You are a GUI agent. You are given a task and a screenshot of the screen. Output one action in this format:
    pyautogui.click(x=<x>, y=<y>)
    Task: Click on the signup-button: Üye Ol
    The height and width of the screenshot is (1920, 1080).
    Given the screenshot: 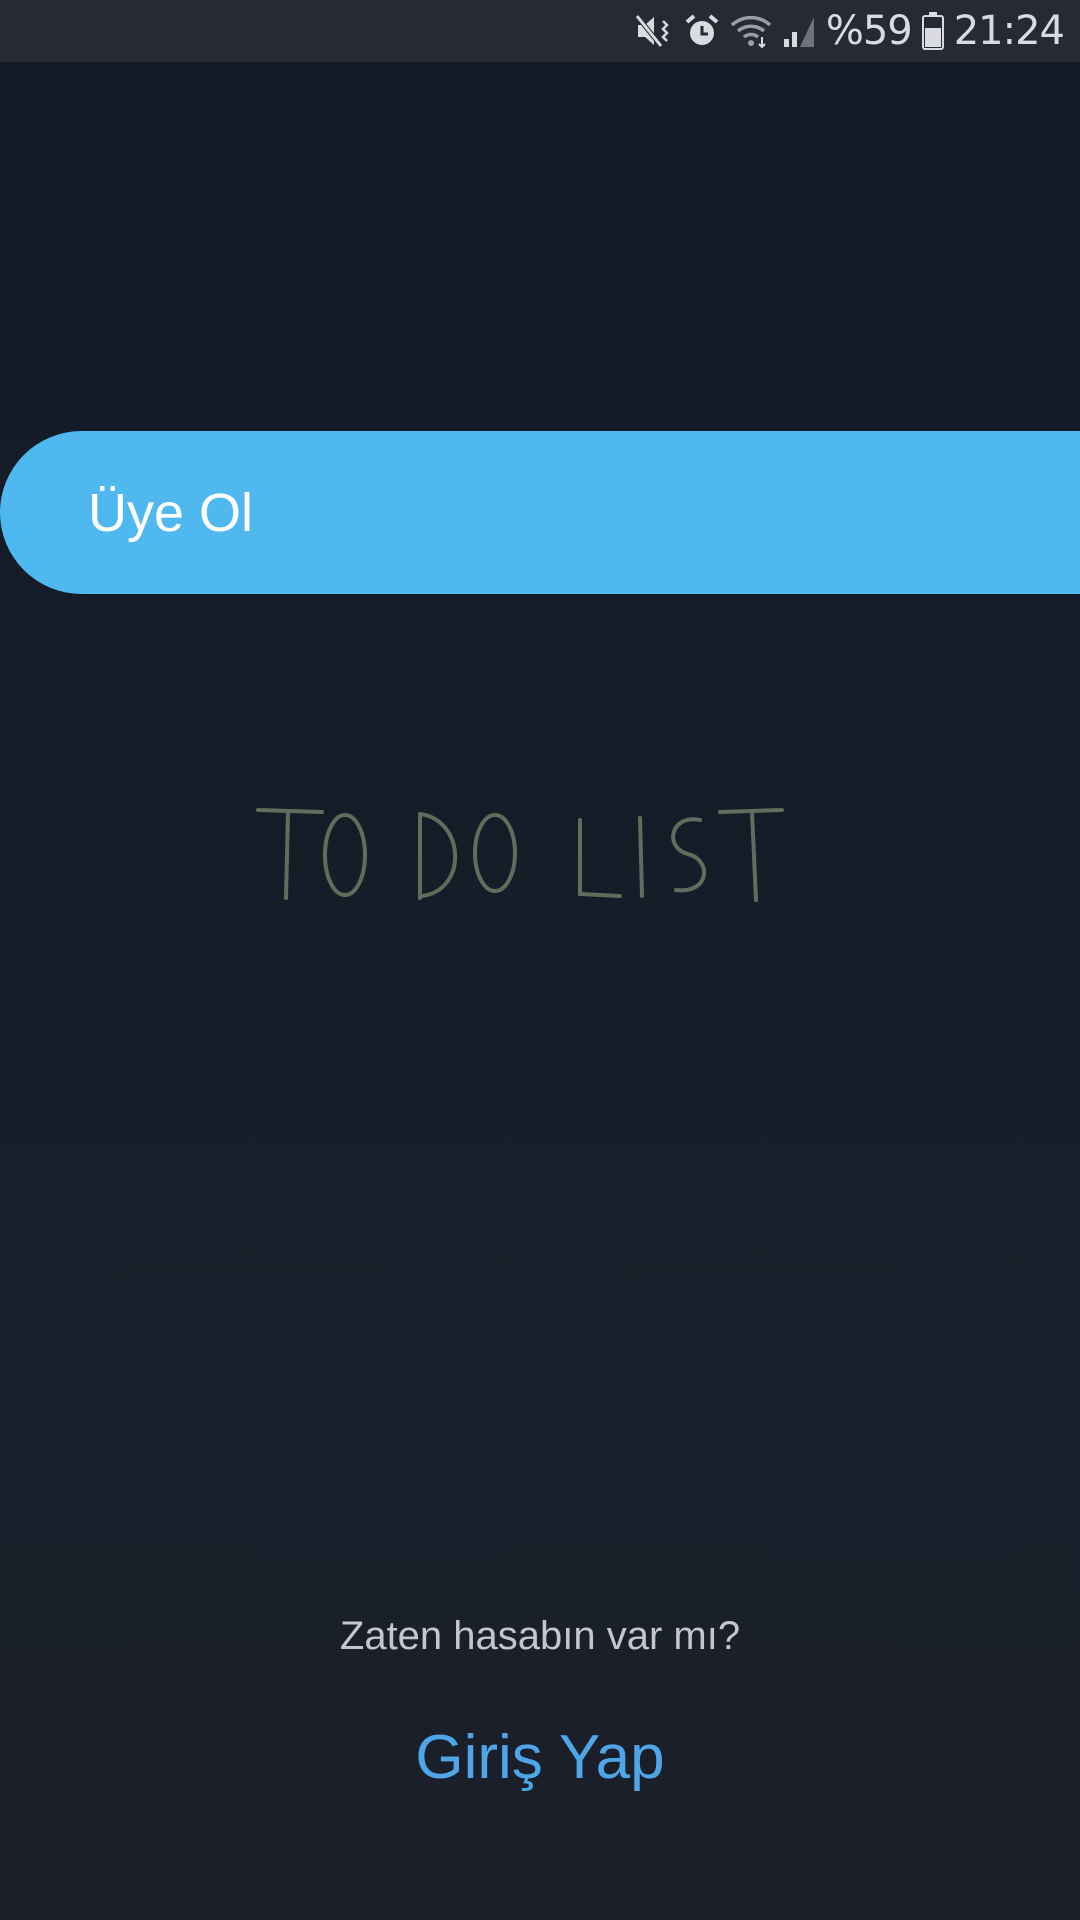 What is the action you would take?
    pyautogui.click(x=540, y=512)
    